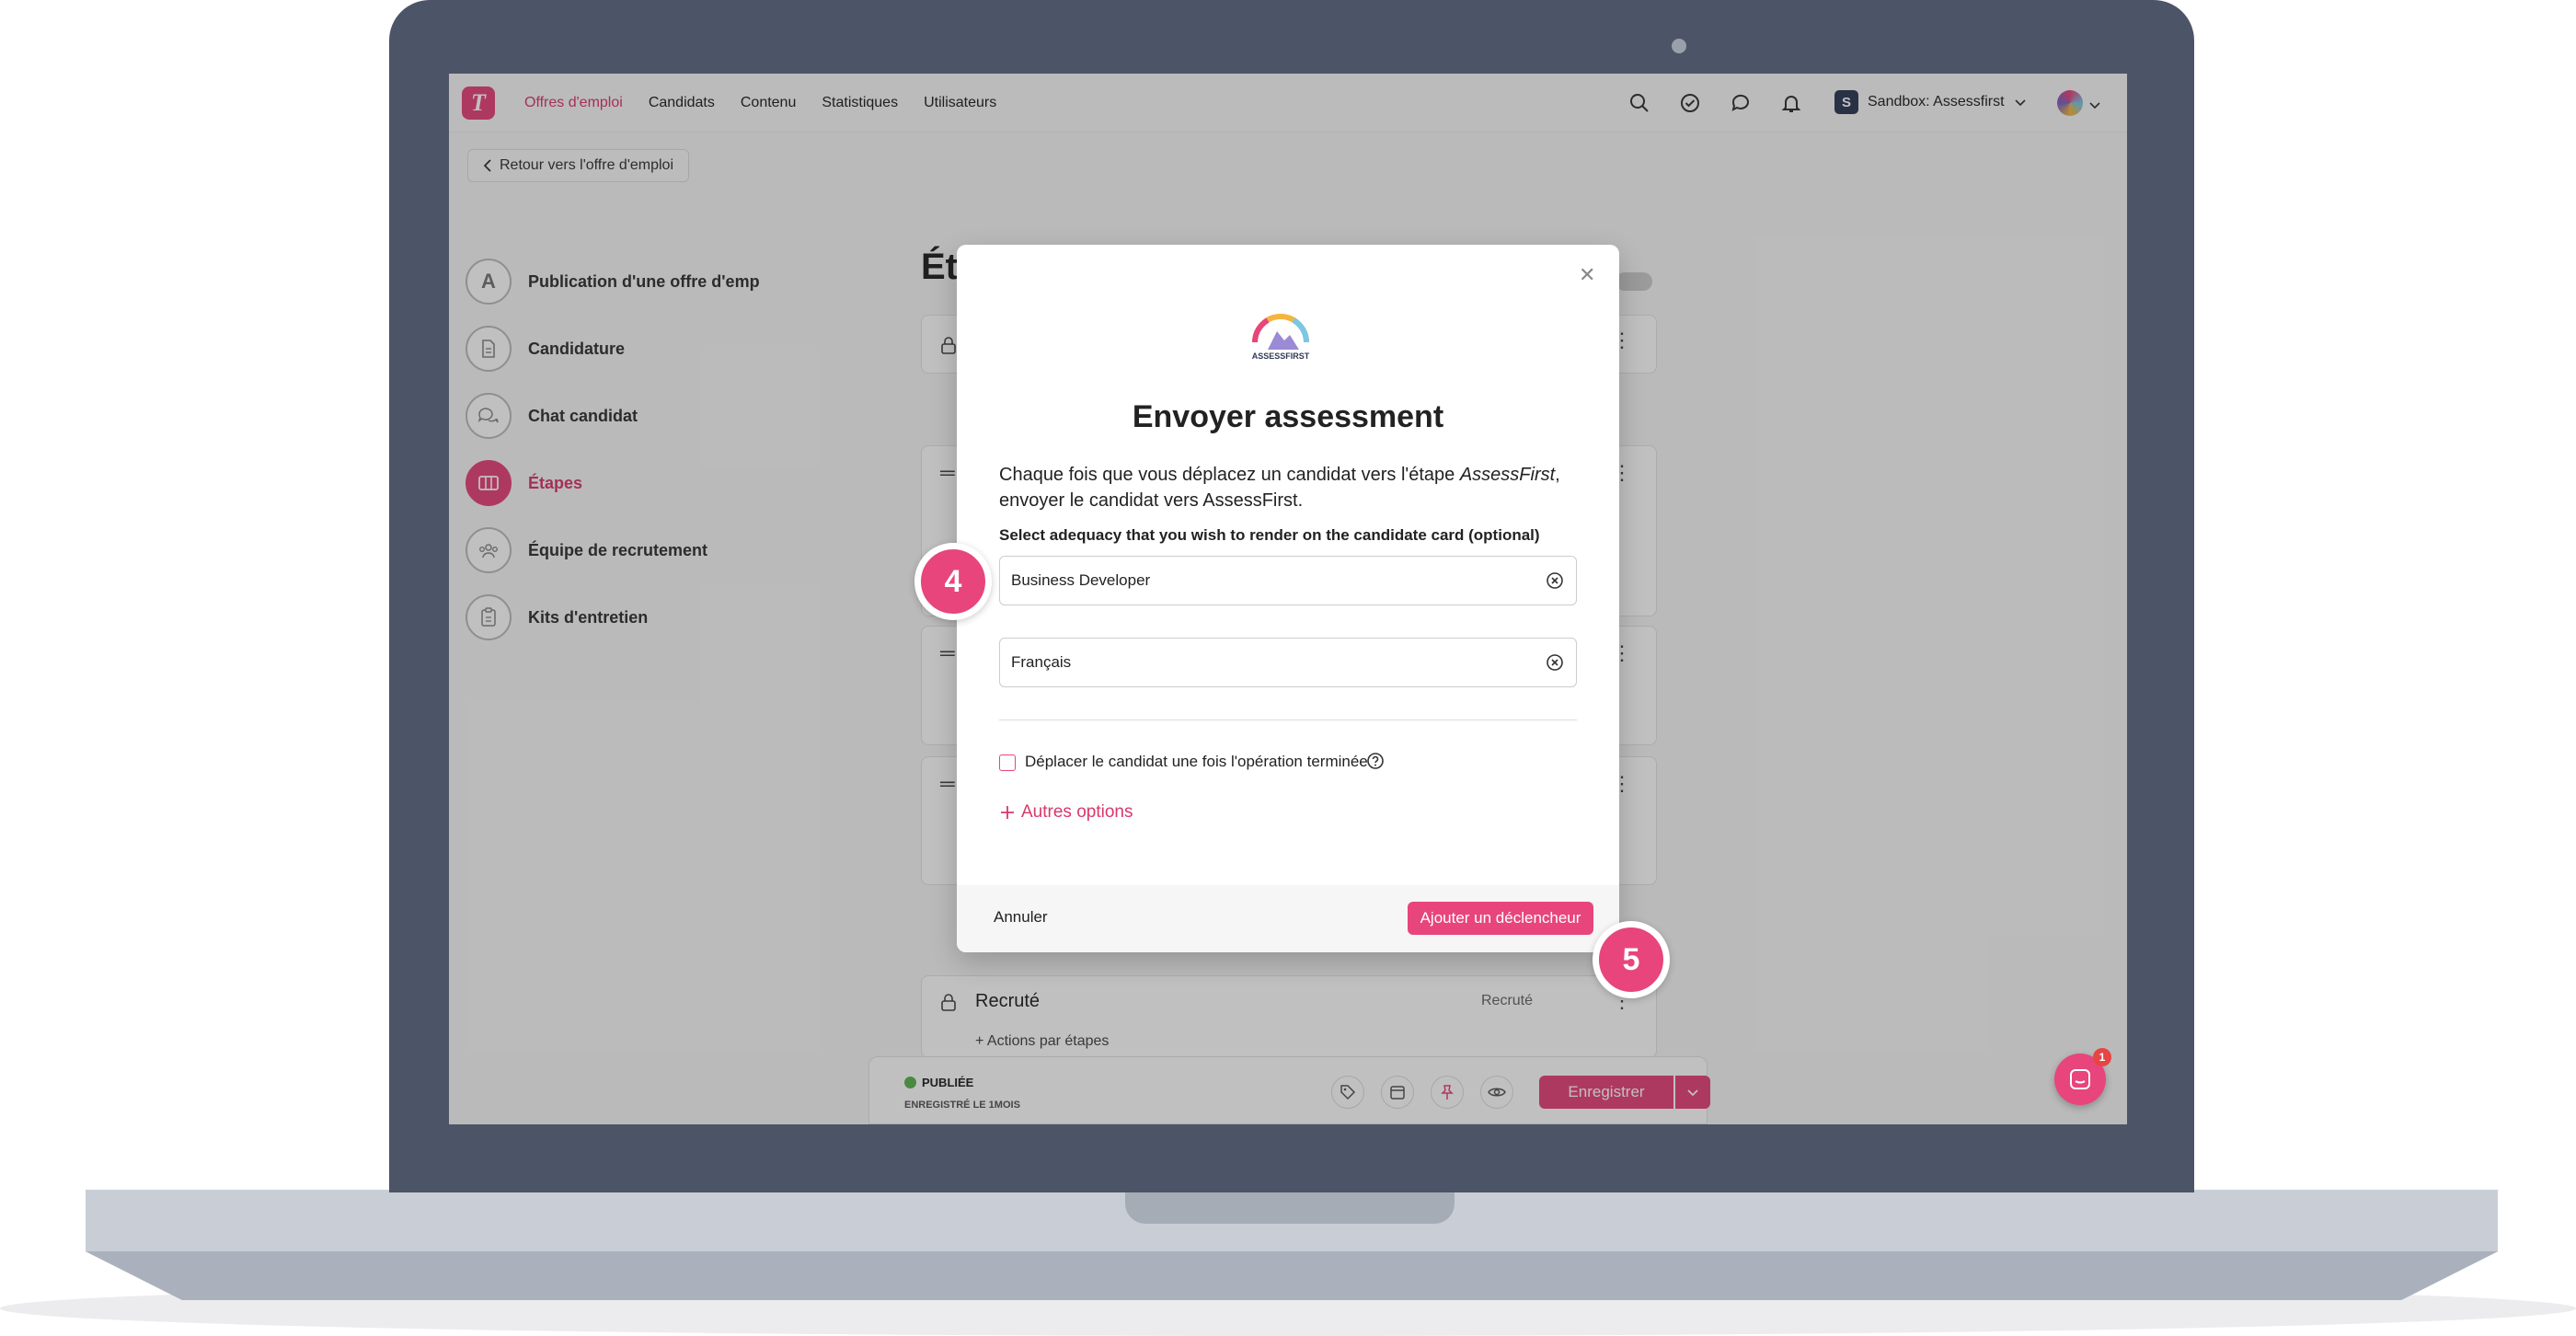 This screenshot has width=2576, height=1336. What do you see at coordinates (1375, 761) in the screenshot?
I see `help-icon` at bounding box center [1375, 761].